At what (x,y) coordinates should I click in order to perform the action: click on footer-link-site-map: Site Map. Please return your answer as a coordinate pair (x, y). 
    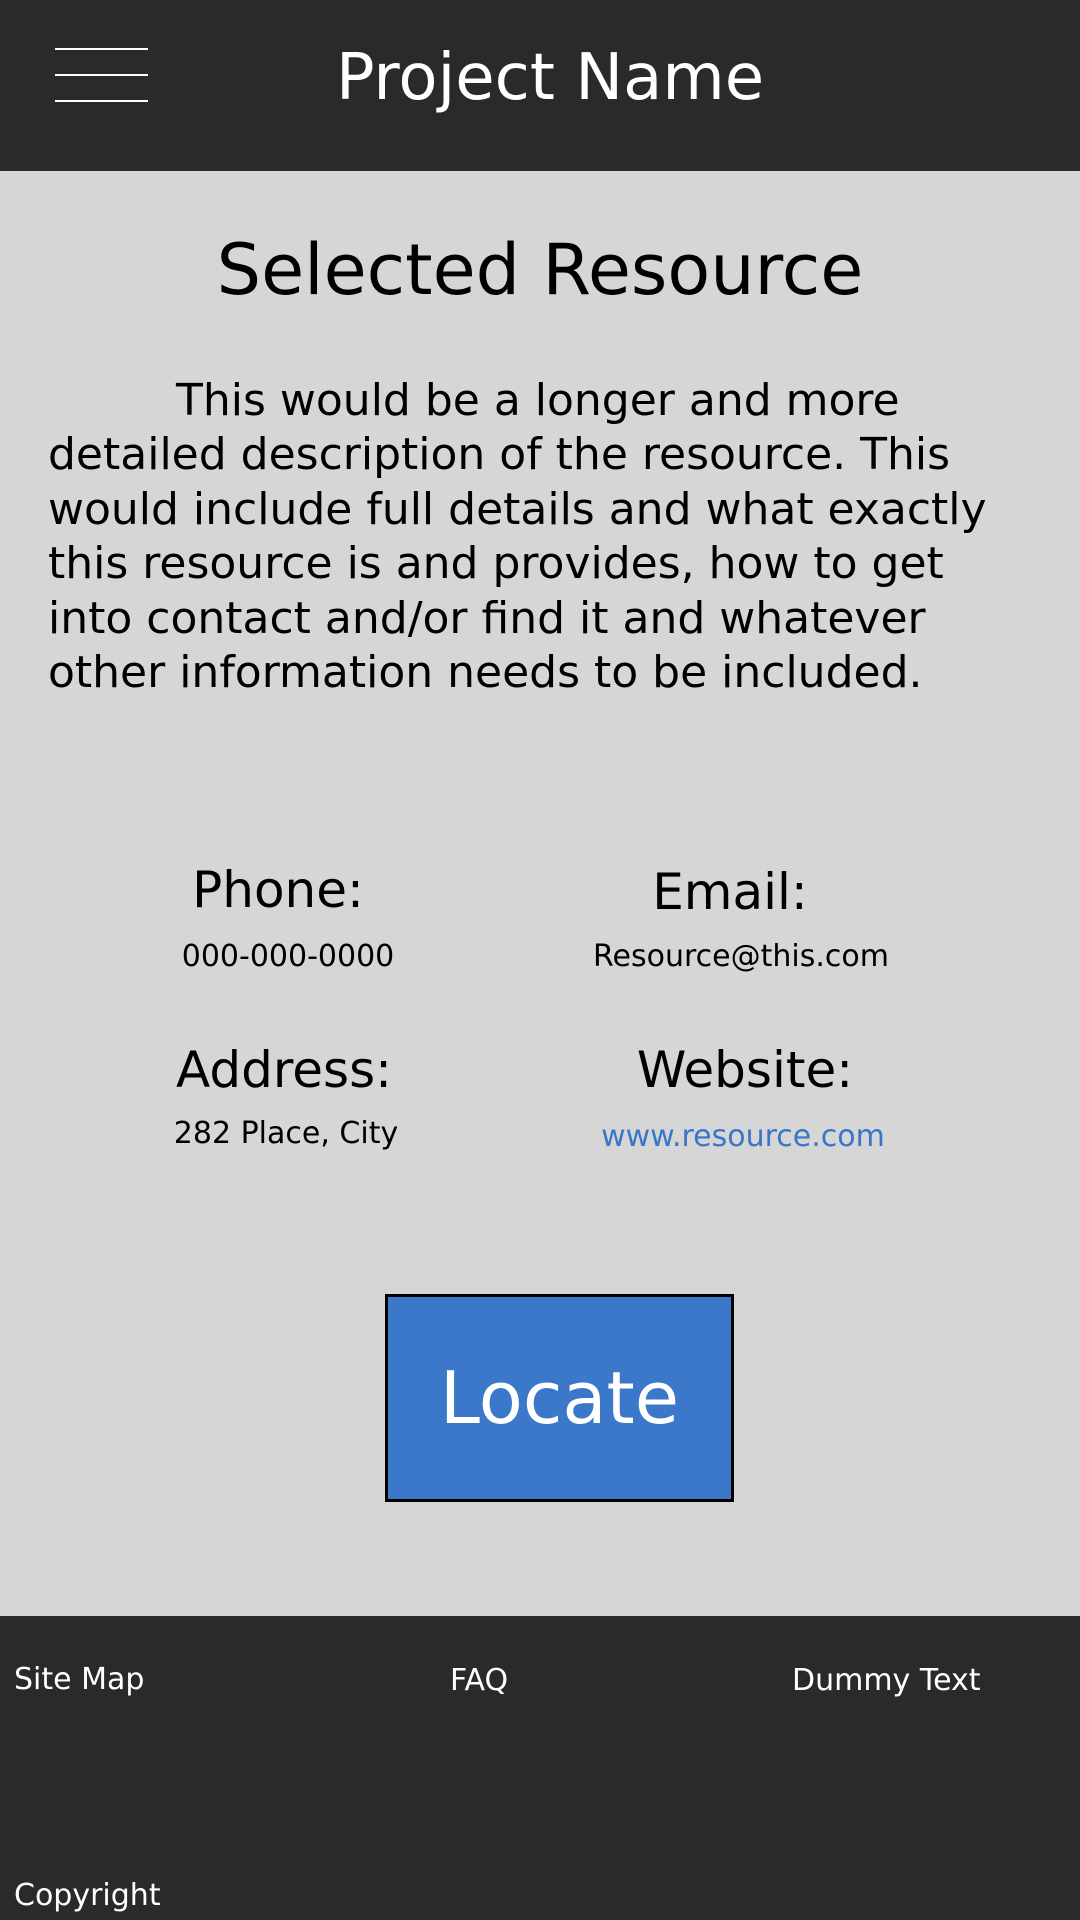
    Looking at the image, I should click on (79, 1680).